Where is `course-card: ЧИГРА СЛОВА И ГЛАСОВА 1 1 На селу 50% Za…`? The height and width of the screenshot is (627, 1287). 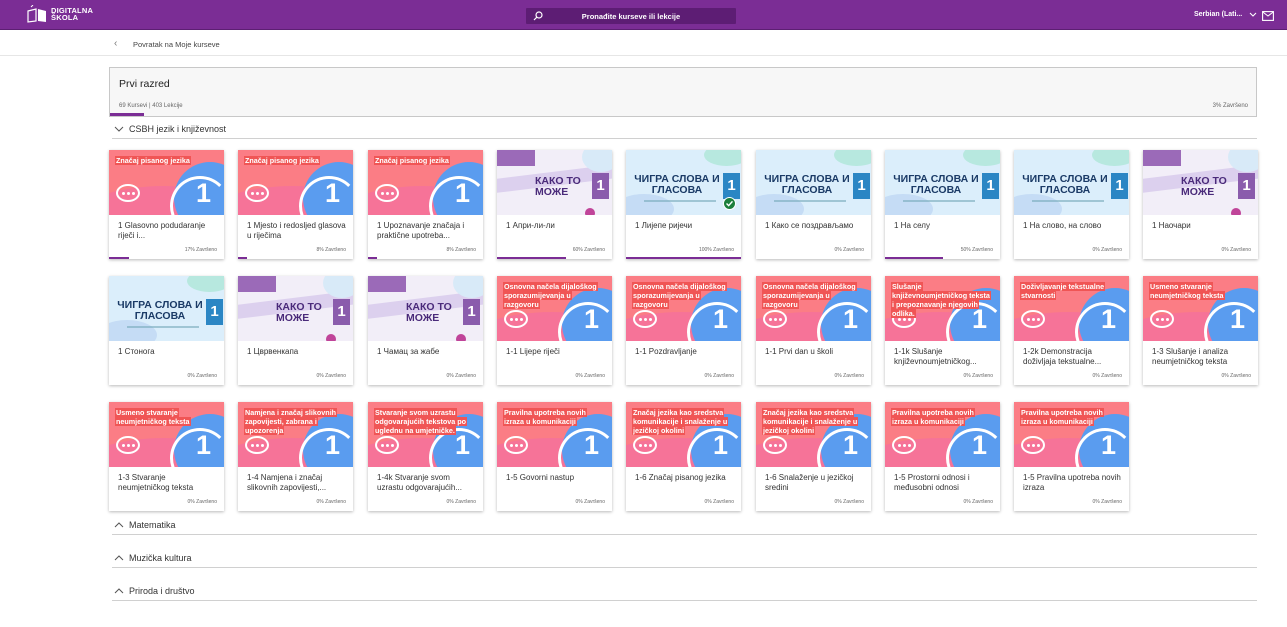 course-card: ЧИГРА СЛОВА И ГЛАСОВА 1 1 На селу 50% Za… is located at coordinates (942, 204).